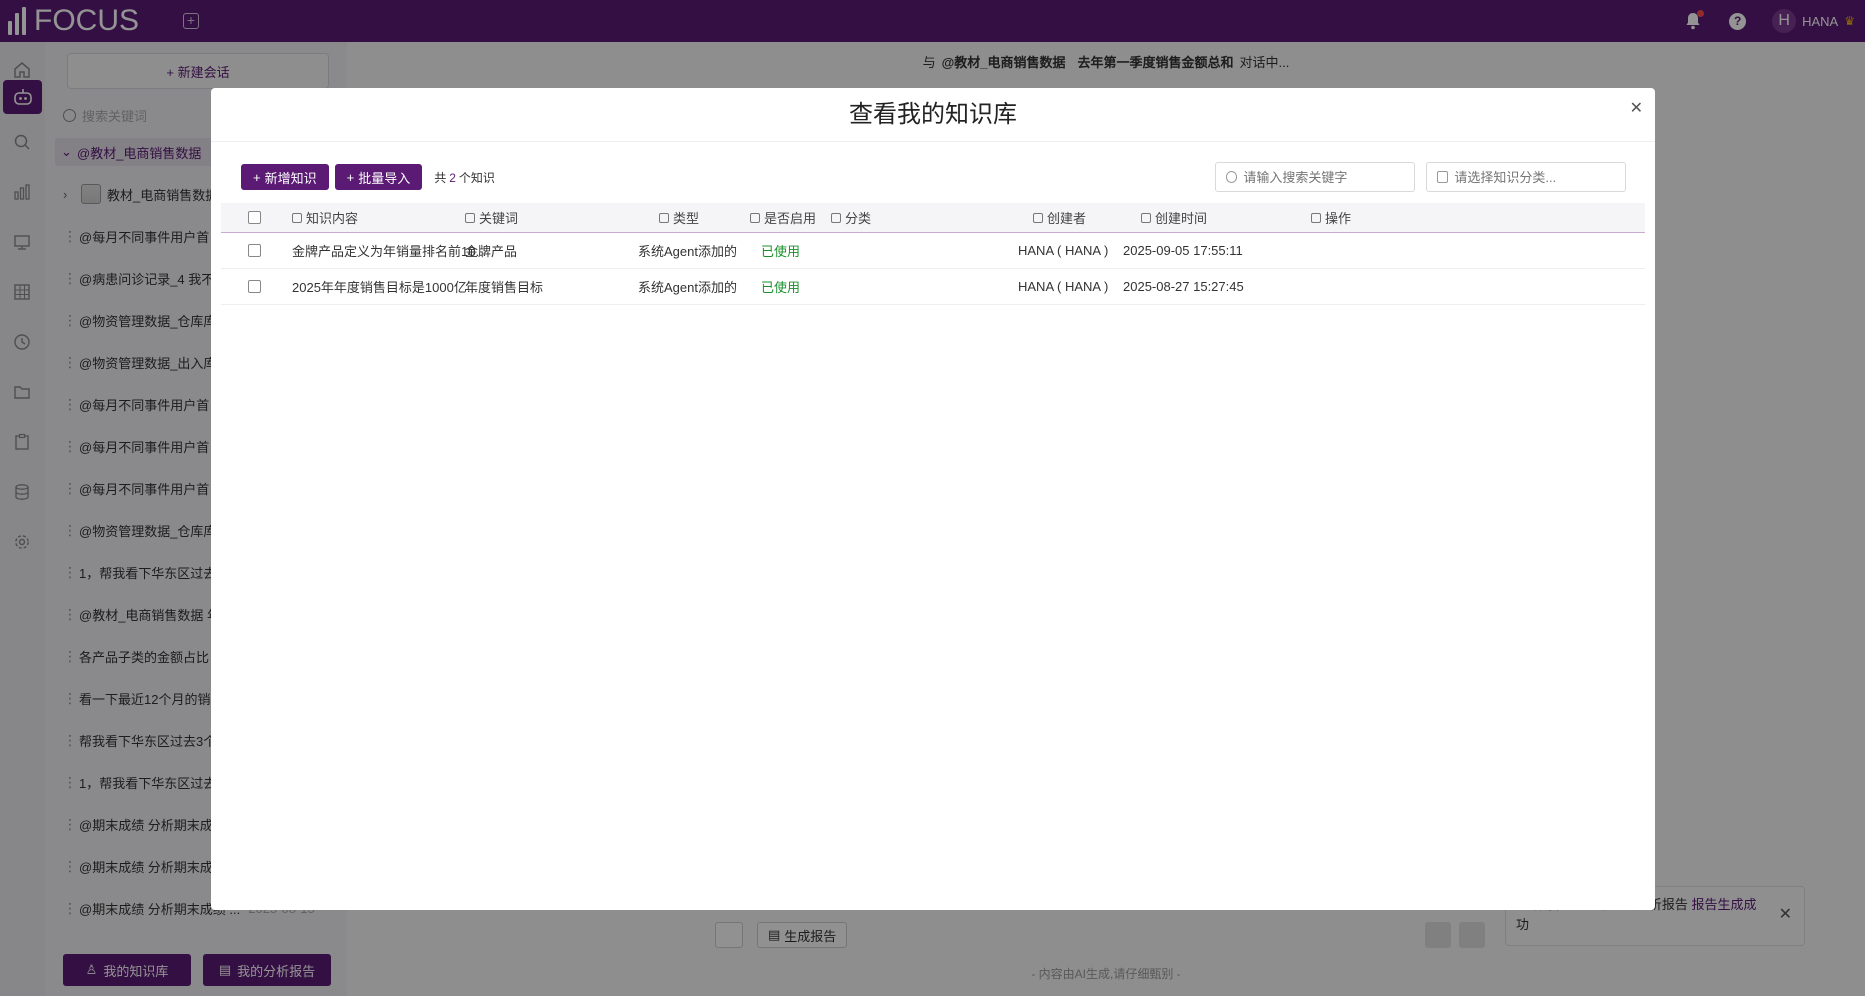 This screenshot has height=996, width=1865. I want to click on col-enabled-label: 是否启用, so click(790, 218).